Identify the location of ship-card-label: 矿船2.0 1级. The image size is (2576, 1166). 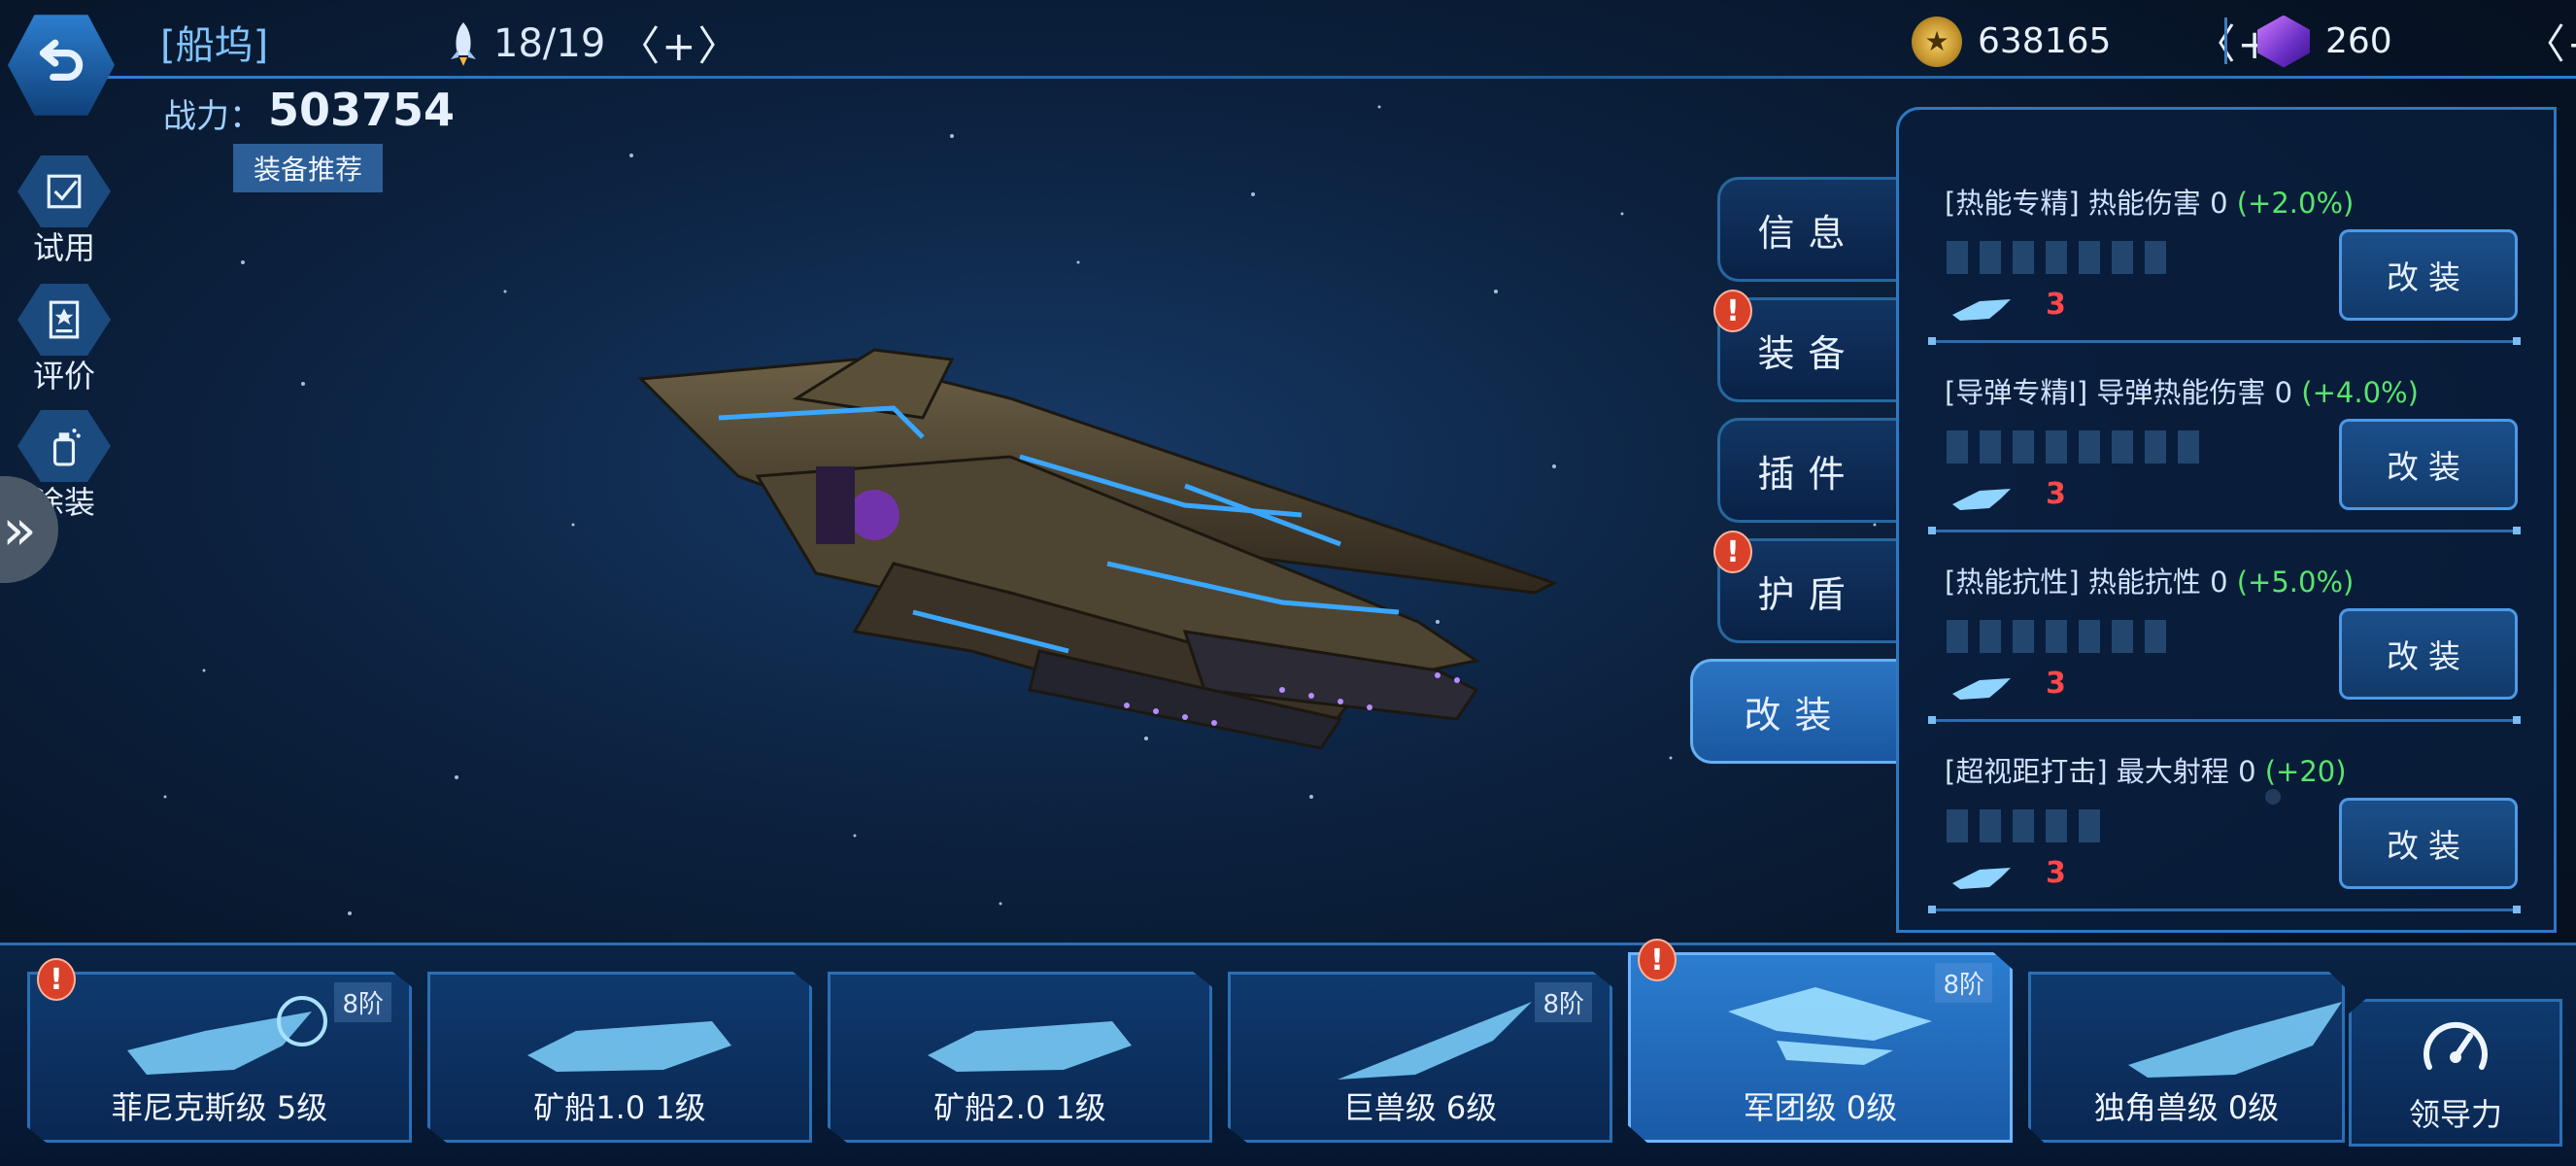
(1019, 1107).